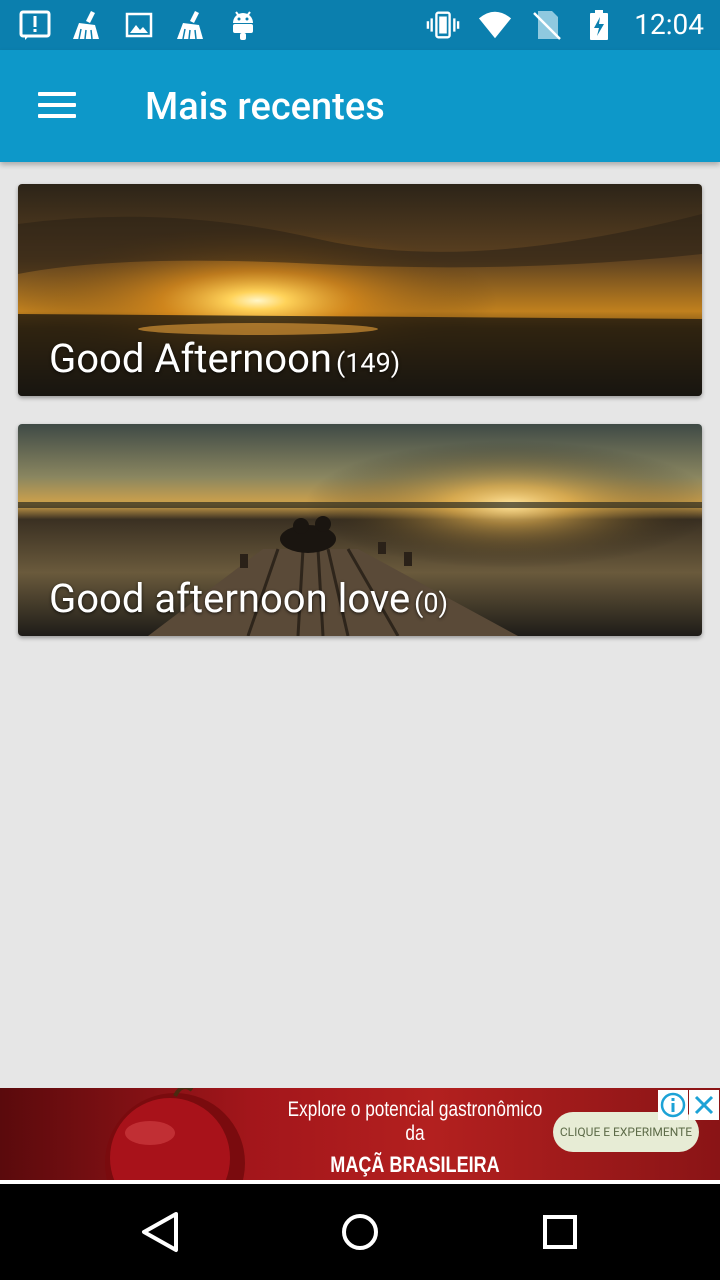 Image resolution: width=720 pixels, height=1280 pixels. Describe the element at coordinates (175, 1134) in the screenshot. I see `apple-image` at that location.